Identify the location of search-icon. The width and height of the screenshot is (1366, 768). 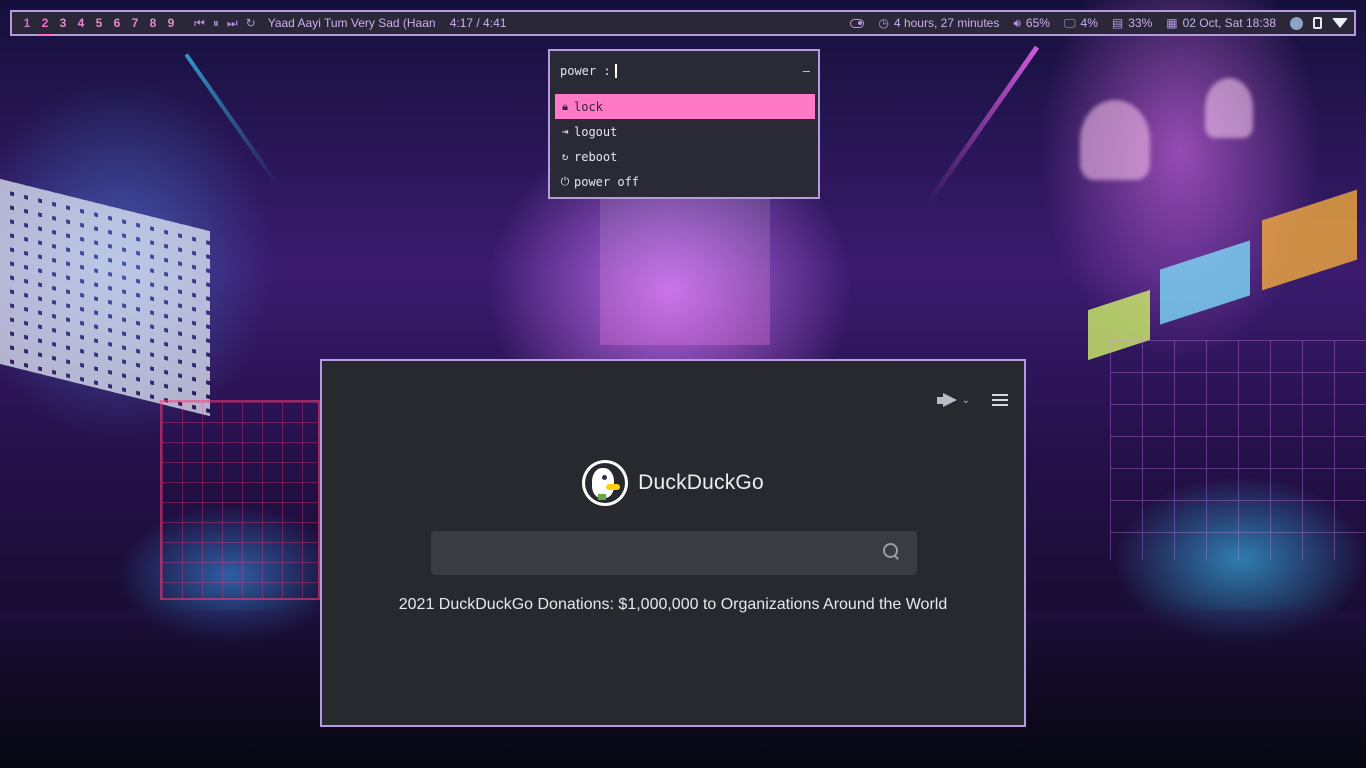
(891, 551).